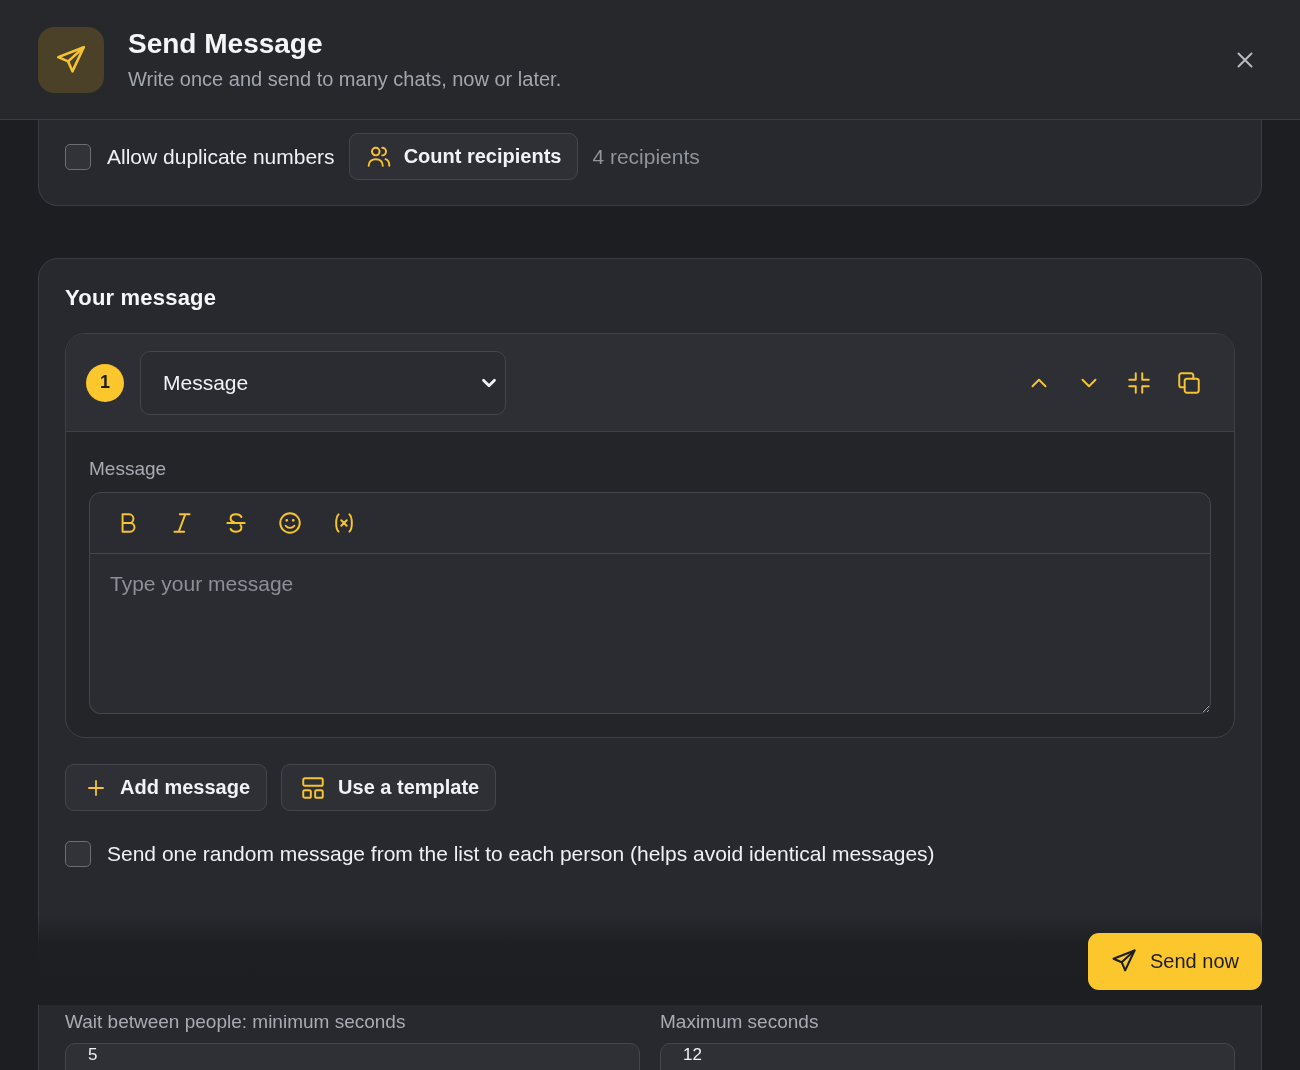 This screenshot has height=1070, width=1300. Describe the element at coordinates (226, 44) in the screenshot. I see `dialog-title: Send Message` at that location.